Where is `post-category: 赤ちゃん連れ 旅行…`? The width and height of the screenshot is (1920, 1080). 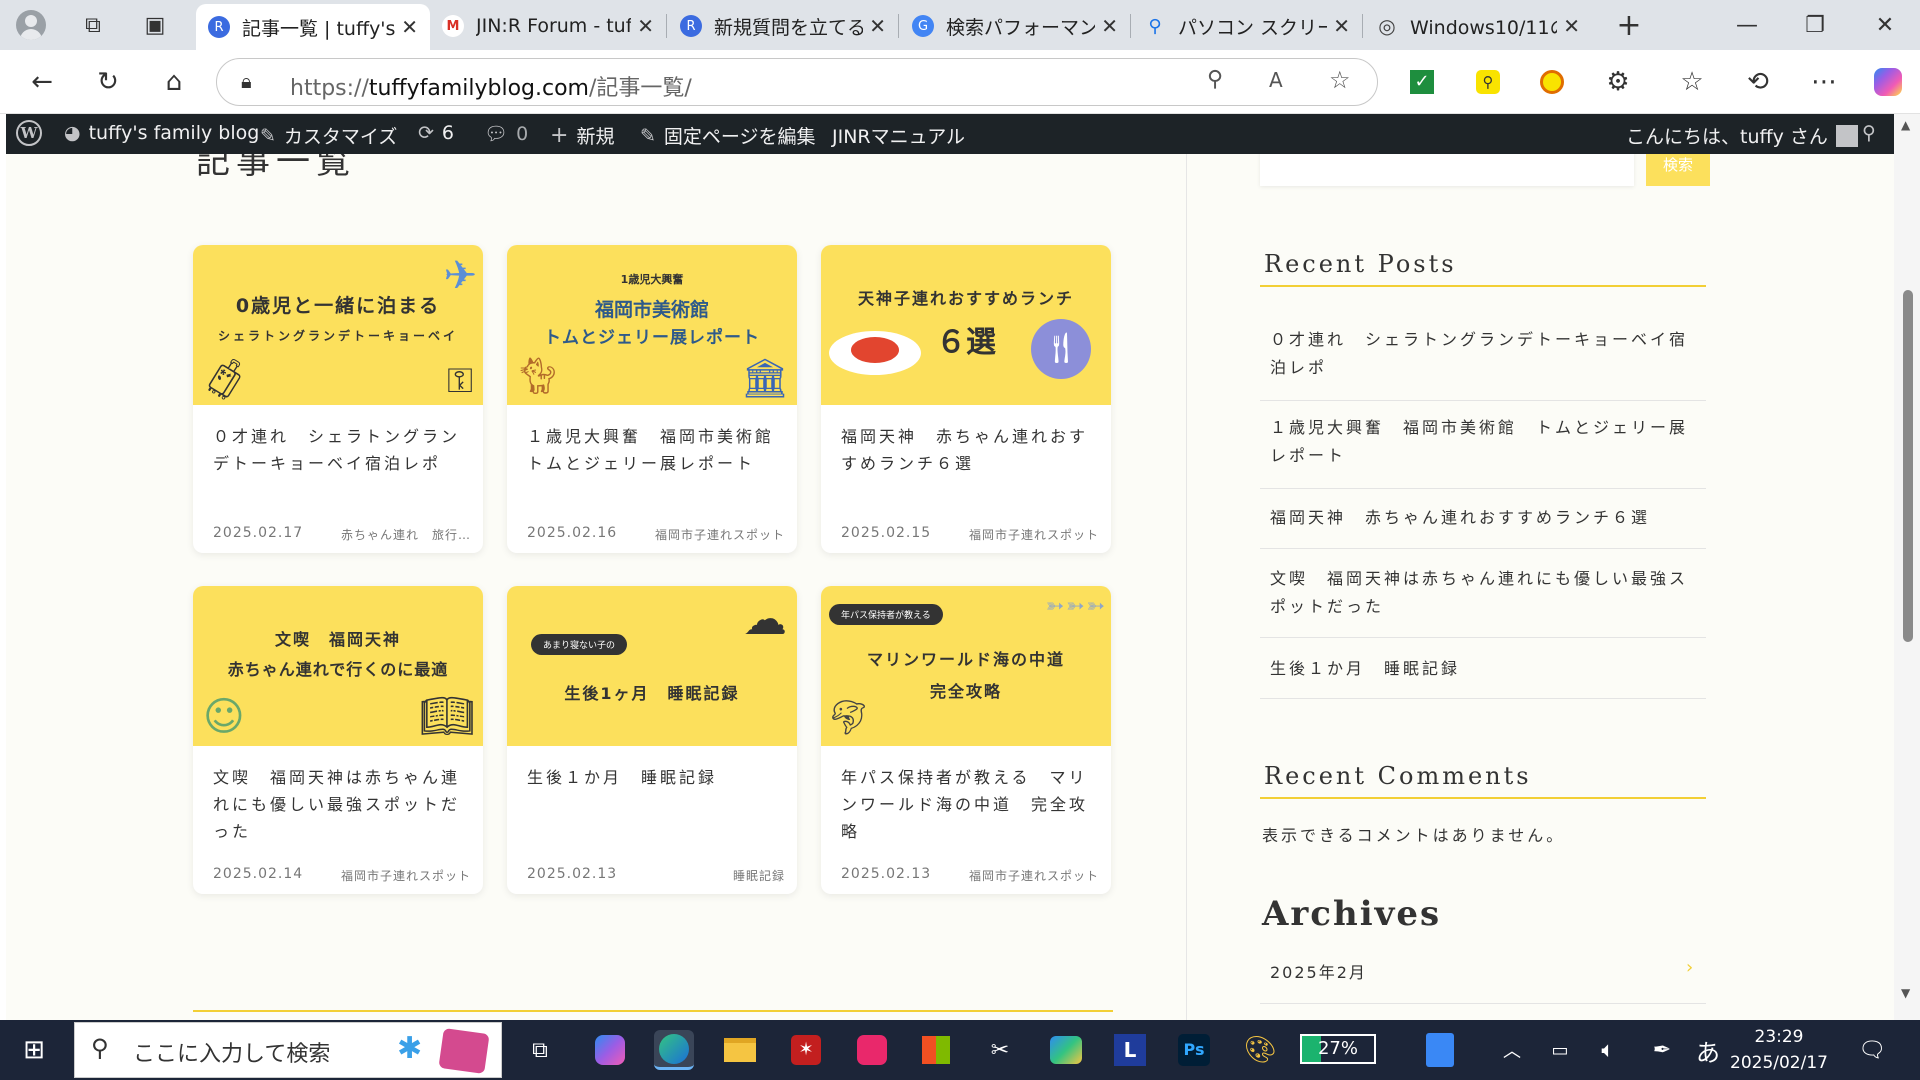
post-category: 赤ちゃん連れ 旅行… is located at coordinates (406, 534).